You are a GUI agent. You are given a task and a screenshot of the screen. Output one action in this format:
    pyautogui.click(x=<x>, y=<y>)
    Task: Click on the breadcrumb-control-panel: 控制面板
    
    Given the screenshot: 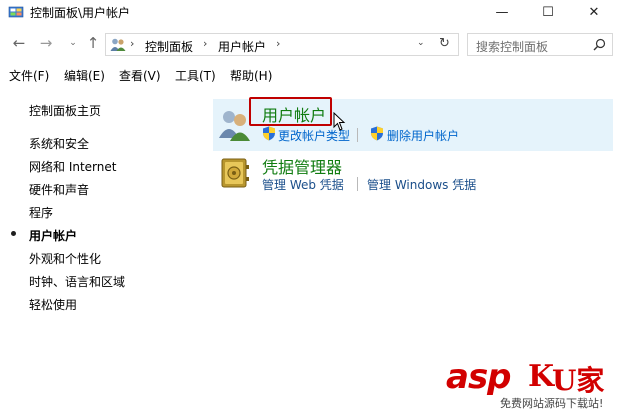 What is the action you would take?
    pyautogui.click(x=169, y=46)
    